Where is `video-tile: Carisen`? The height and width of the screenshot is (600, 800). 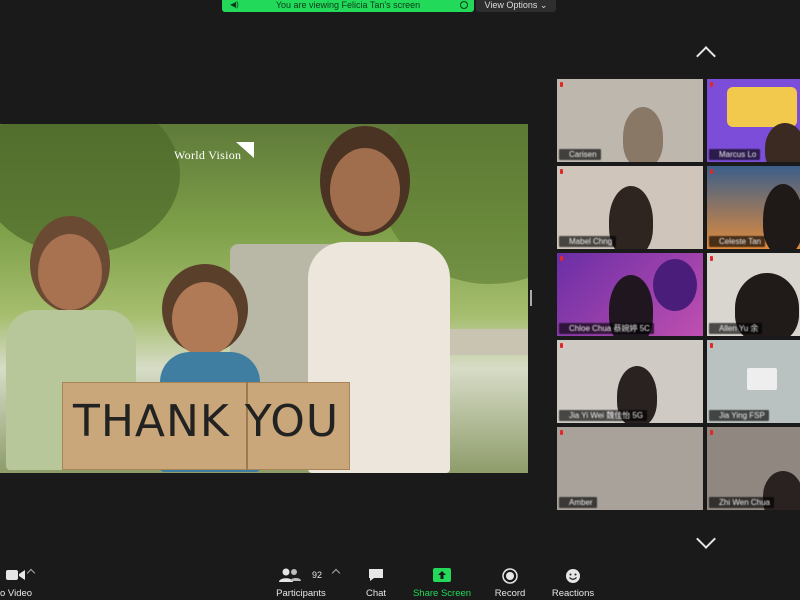
video-tile: Carisen is located at coordinates (630, 120).